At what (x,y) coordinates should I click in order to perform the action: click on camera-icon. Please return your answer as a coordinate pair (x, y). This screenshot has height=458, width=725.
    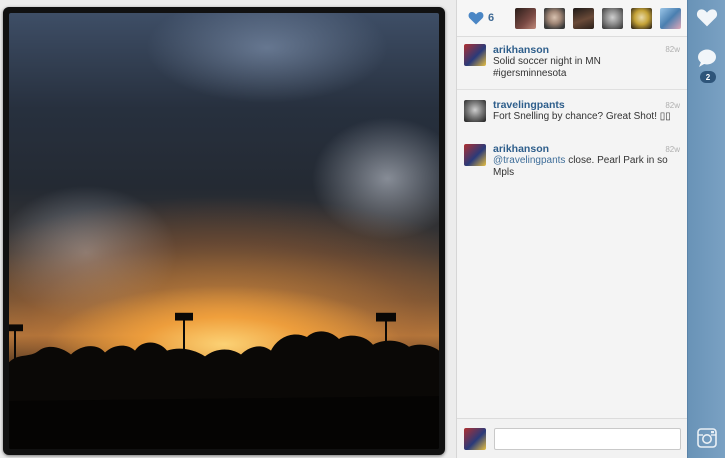
    Looking at the image, I should click on (707, 438).